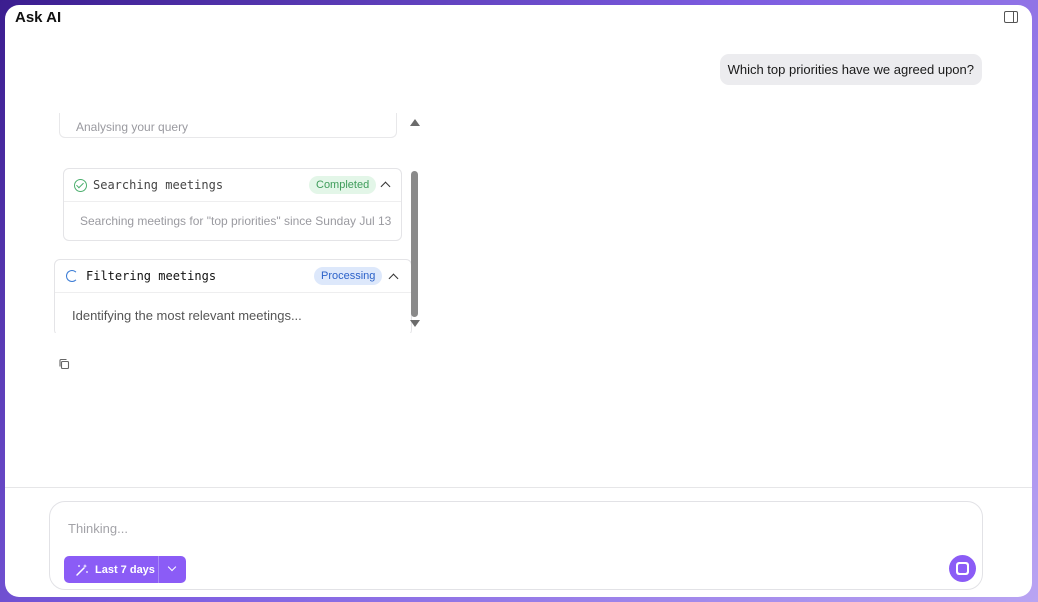  I want to click on stop-button, so click(962, 568).